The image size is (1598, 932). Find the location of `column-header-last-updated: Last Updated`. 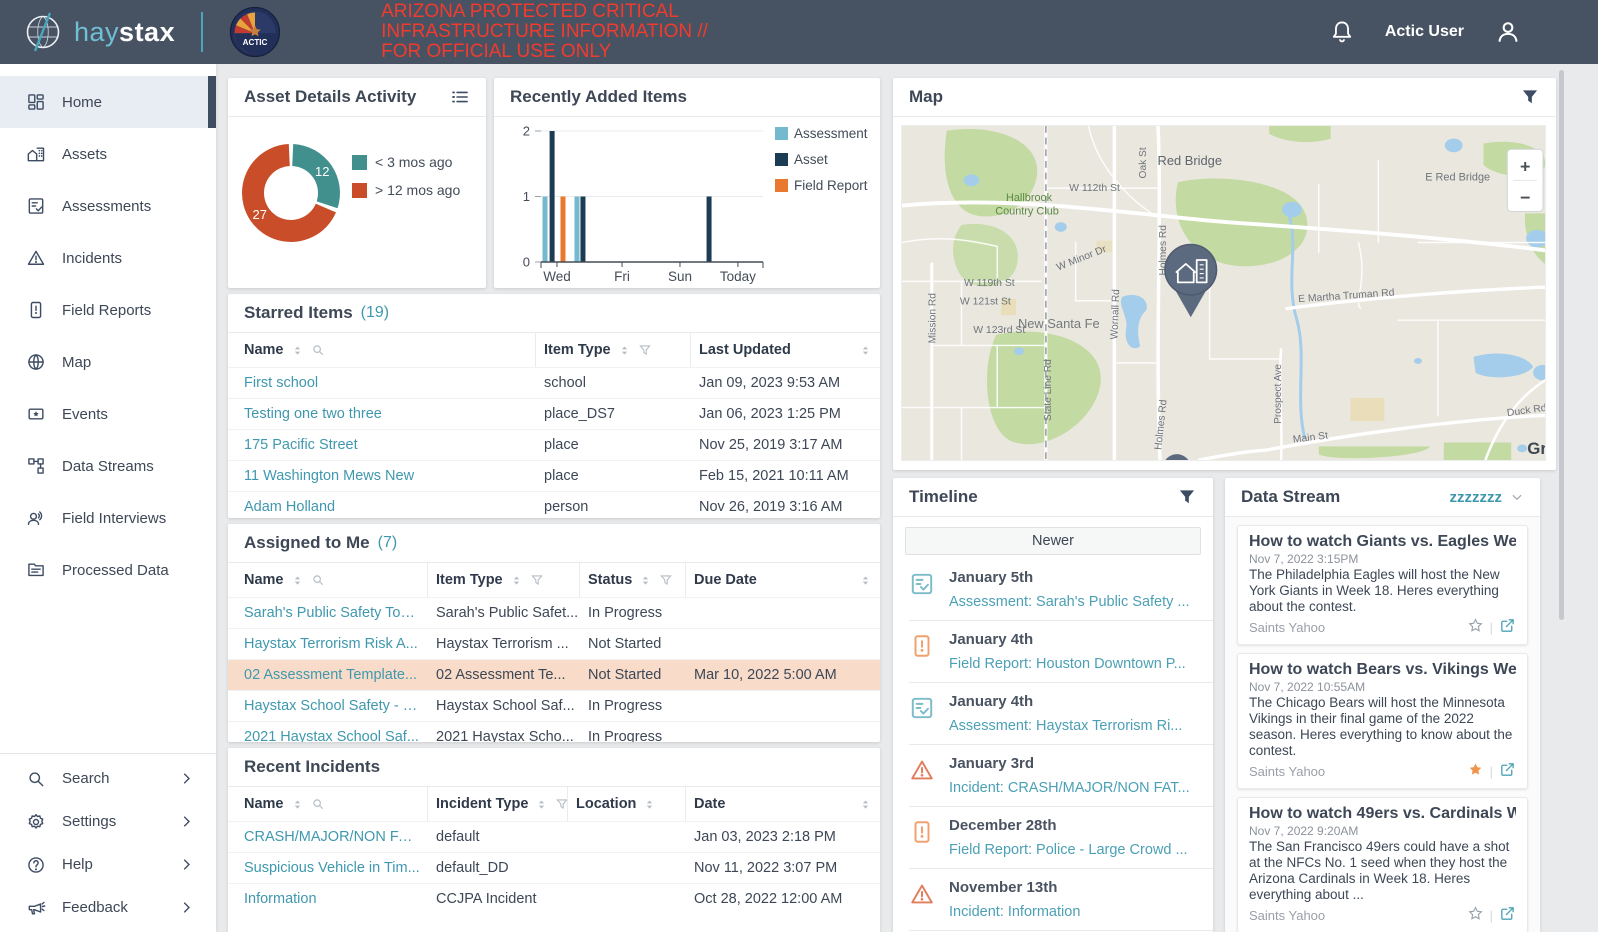

column-header-last-updated: Last Updated is located at coordinates (785, 350).